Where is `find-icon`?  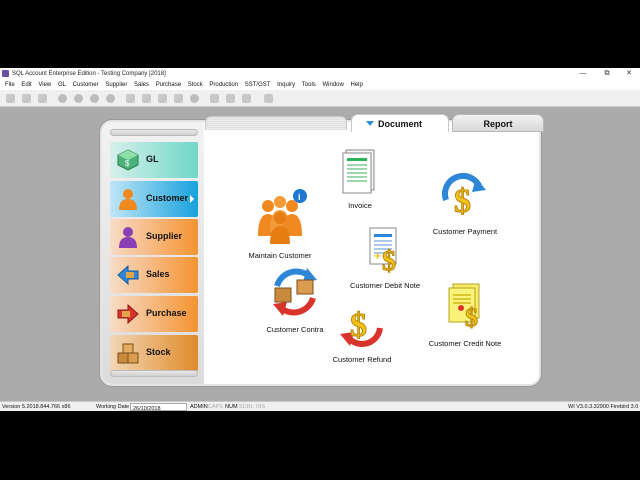 find-icon is located at coordinates (230, 98).